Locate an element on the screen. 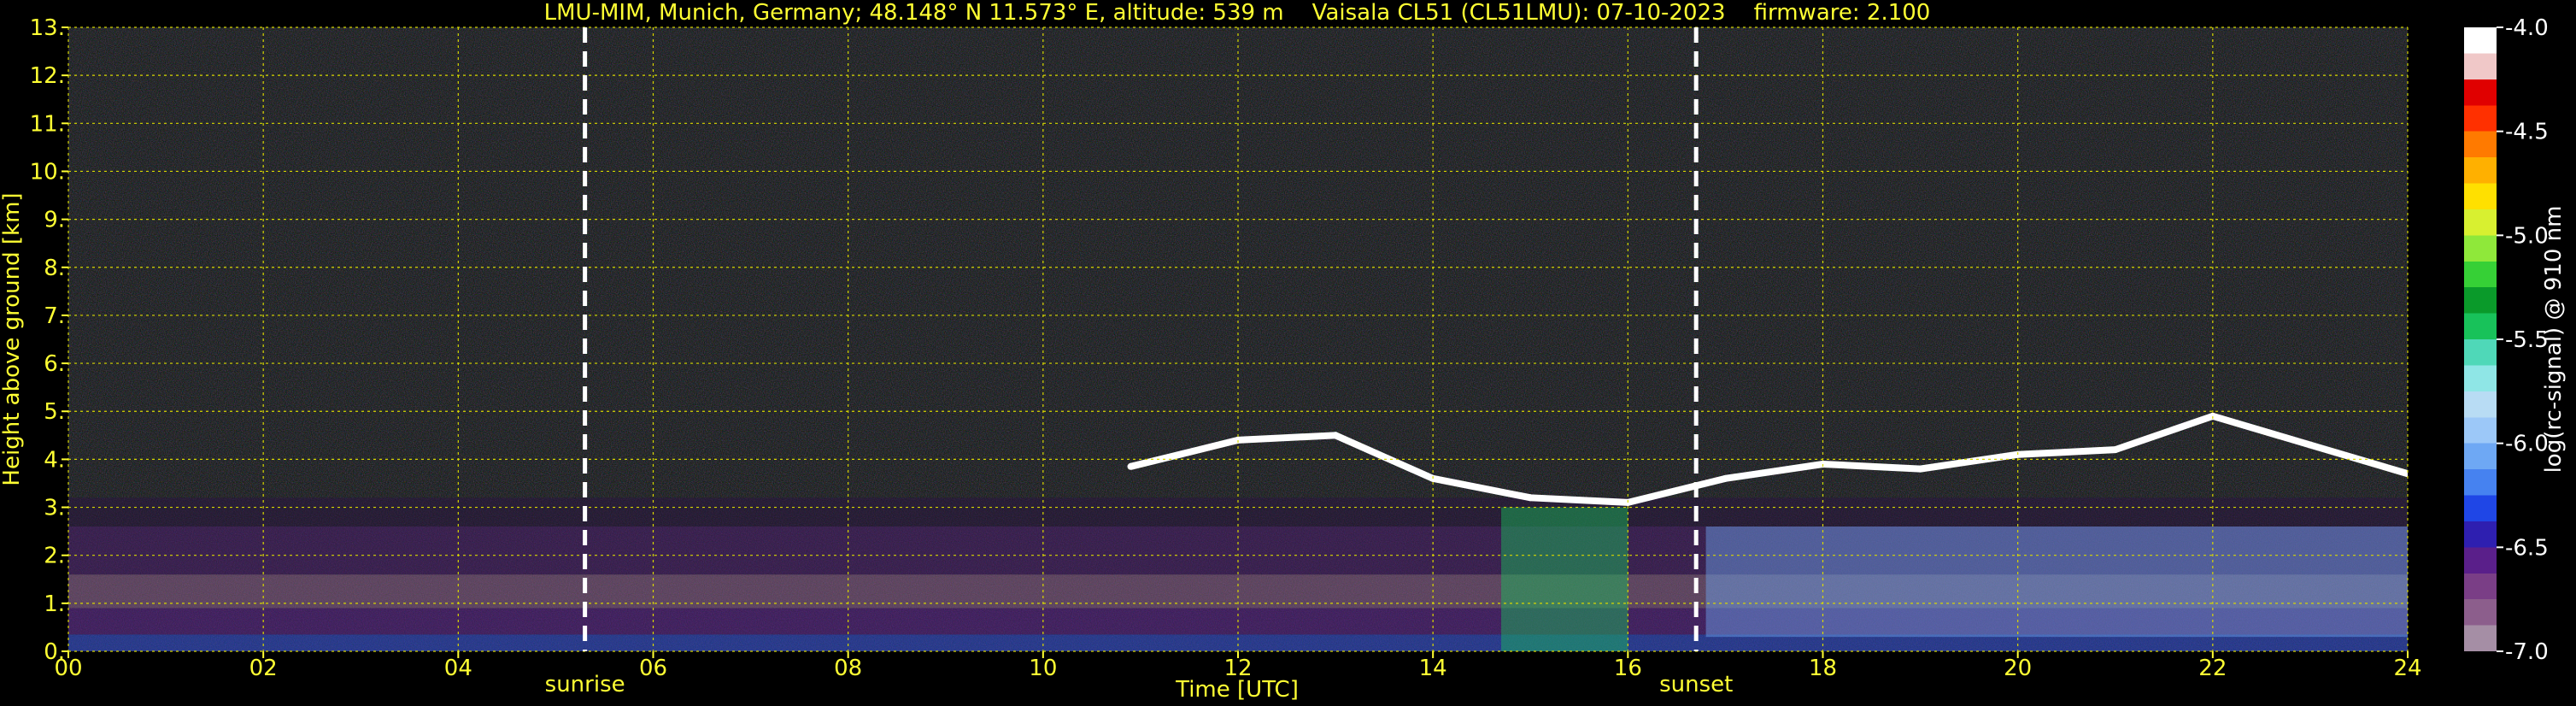 The image size is (2576, 706). y-tick-label: 0. is located at coordinates (54, 652).